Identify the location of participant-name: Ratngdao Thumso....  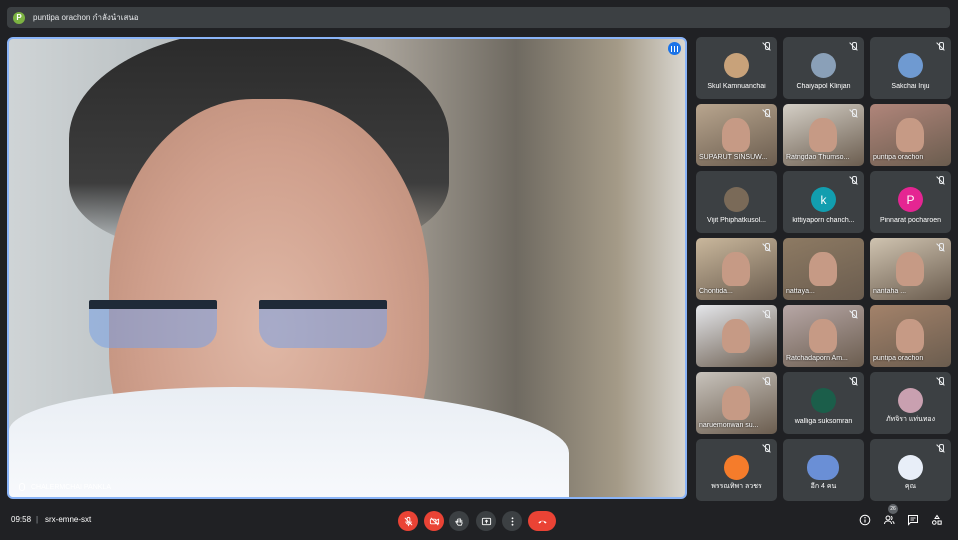
(818, 157).